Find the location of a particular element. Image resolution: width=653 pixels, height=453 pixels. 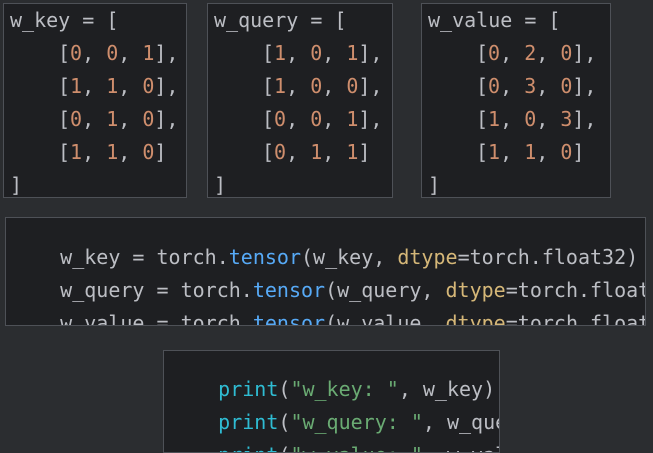

paren-open: ( is located at coordinates (284, 447).